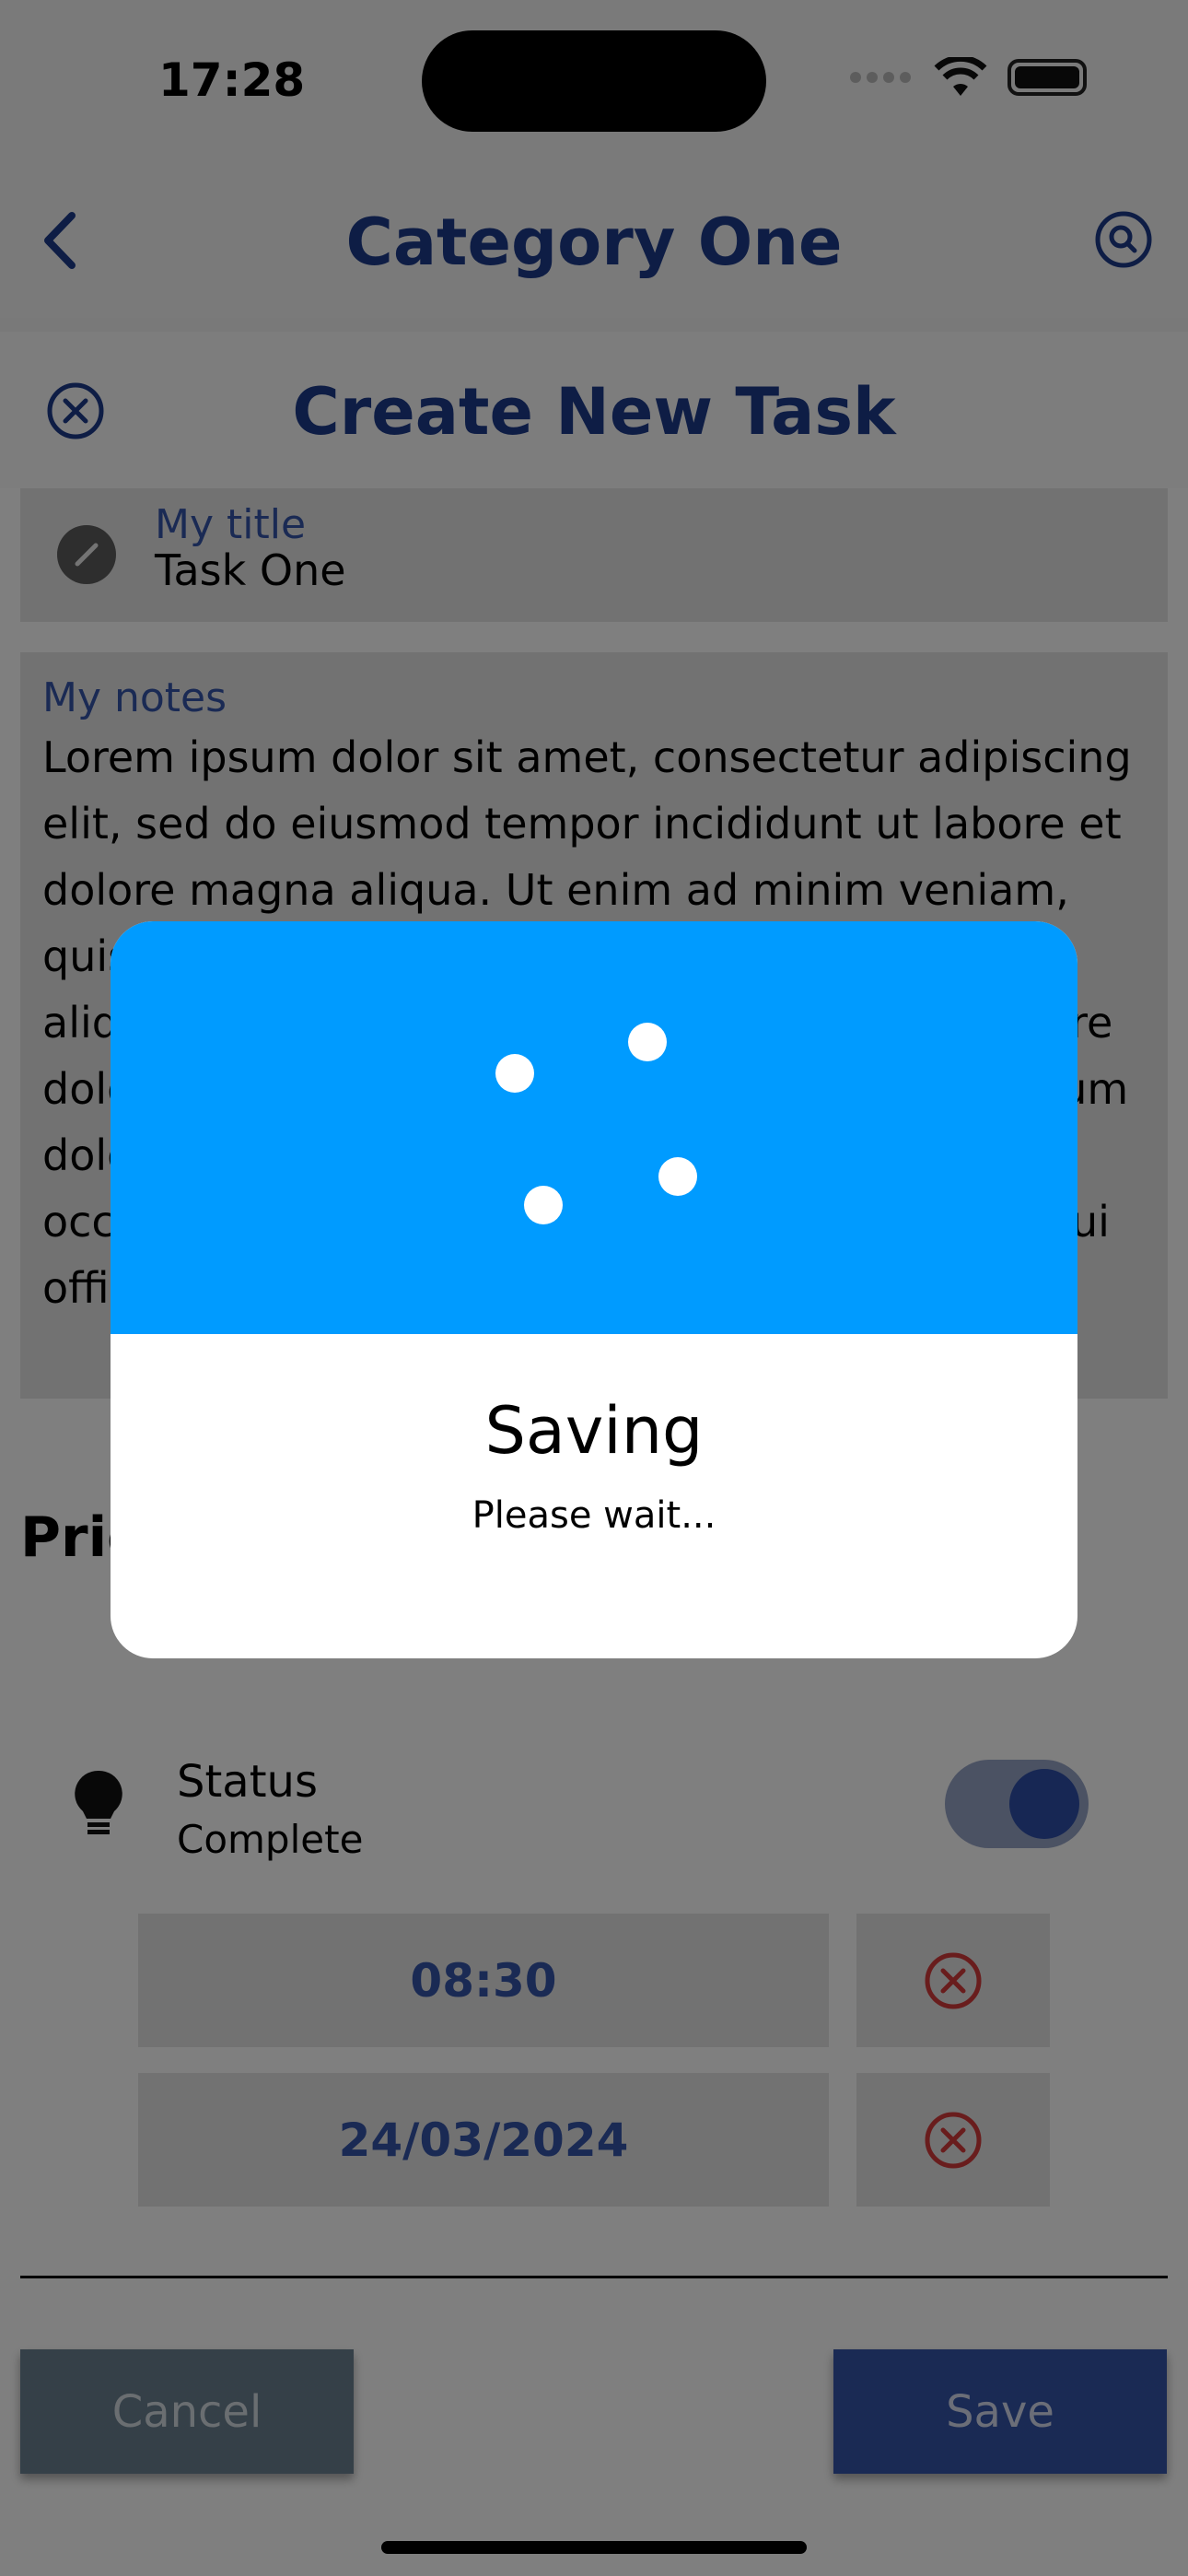 The image size is (1188, 2576). Describe the element at coordinates (594, 2547) in the screenshot. I see `home-indicator` at that location.